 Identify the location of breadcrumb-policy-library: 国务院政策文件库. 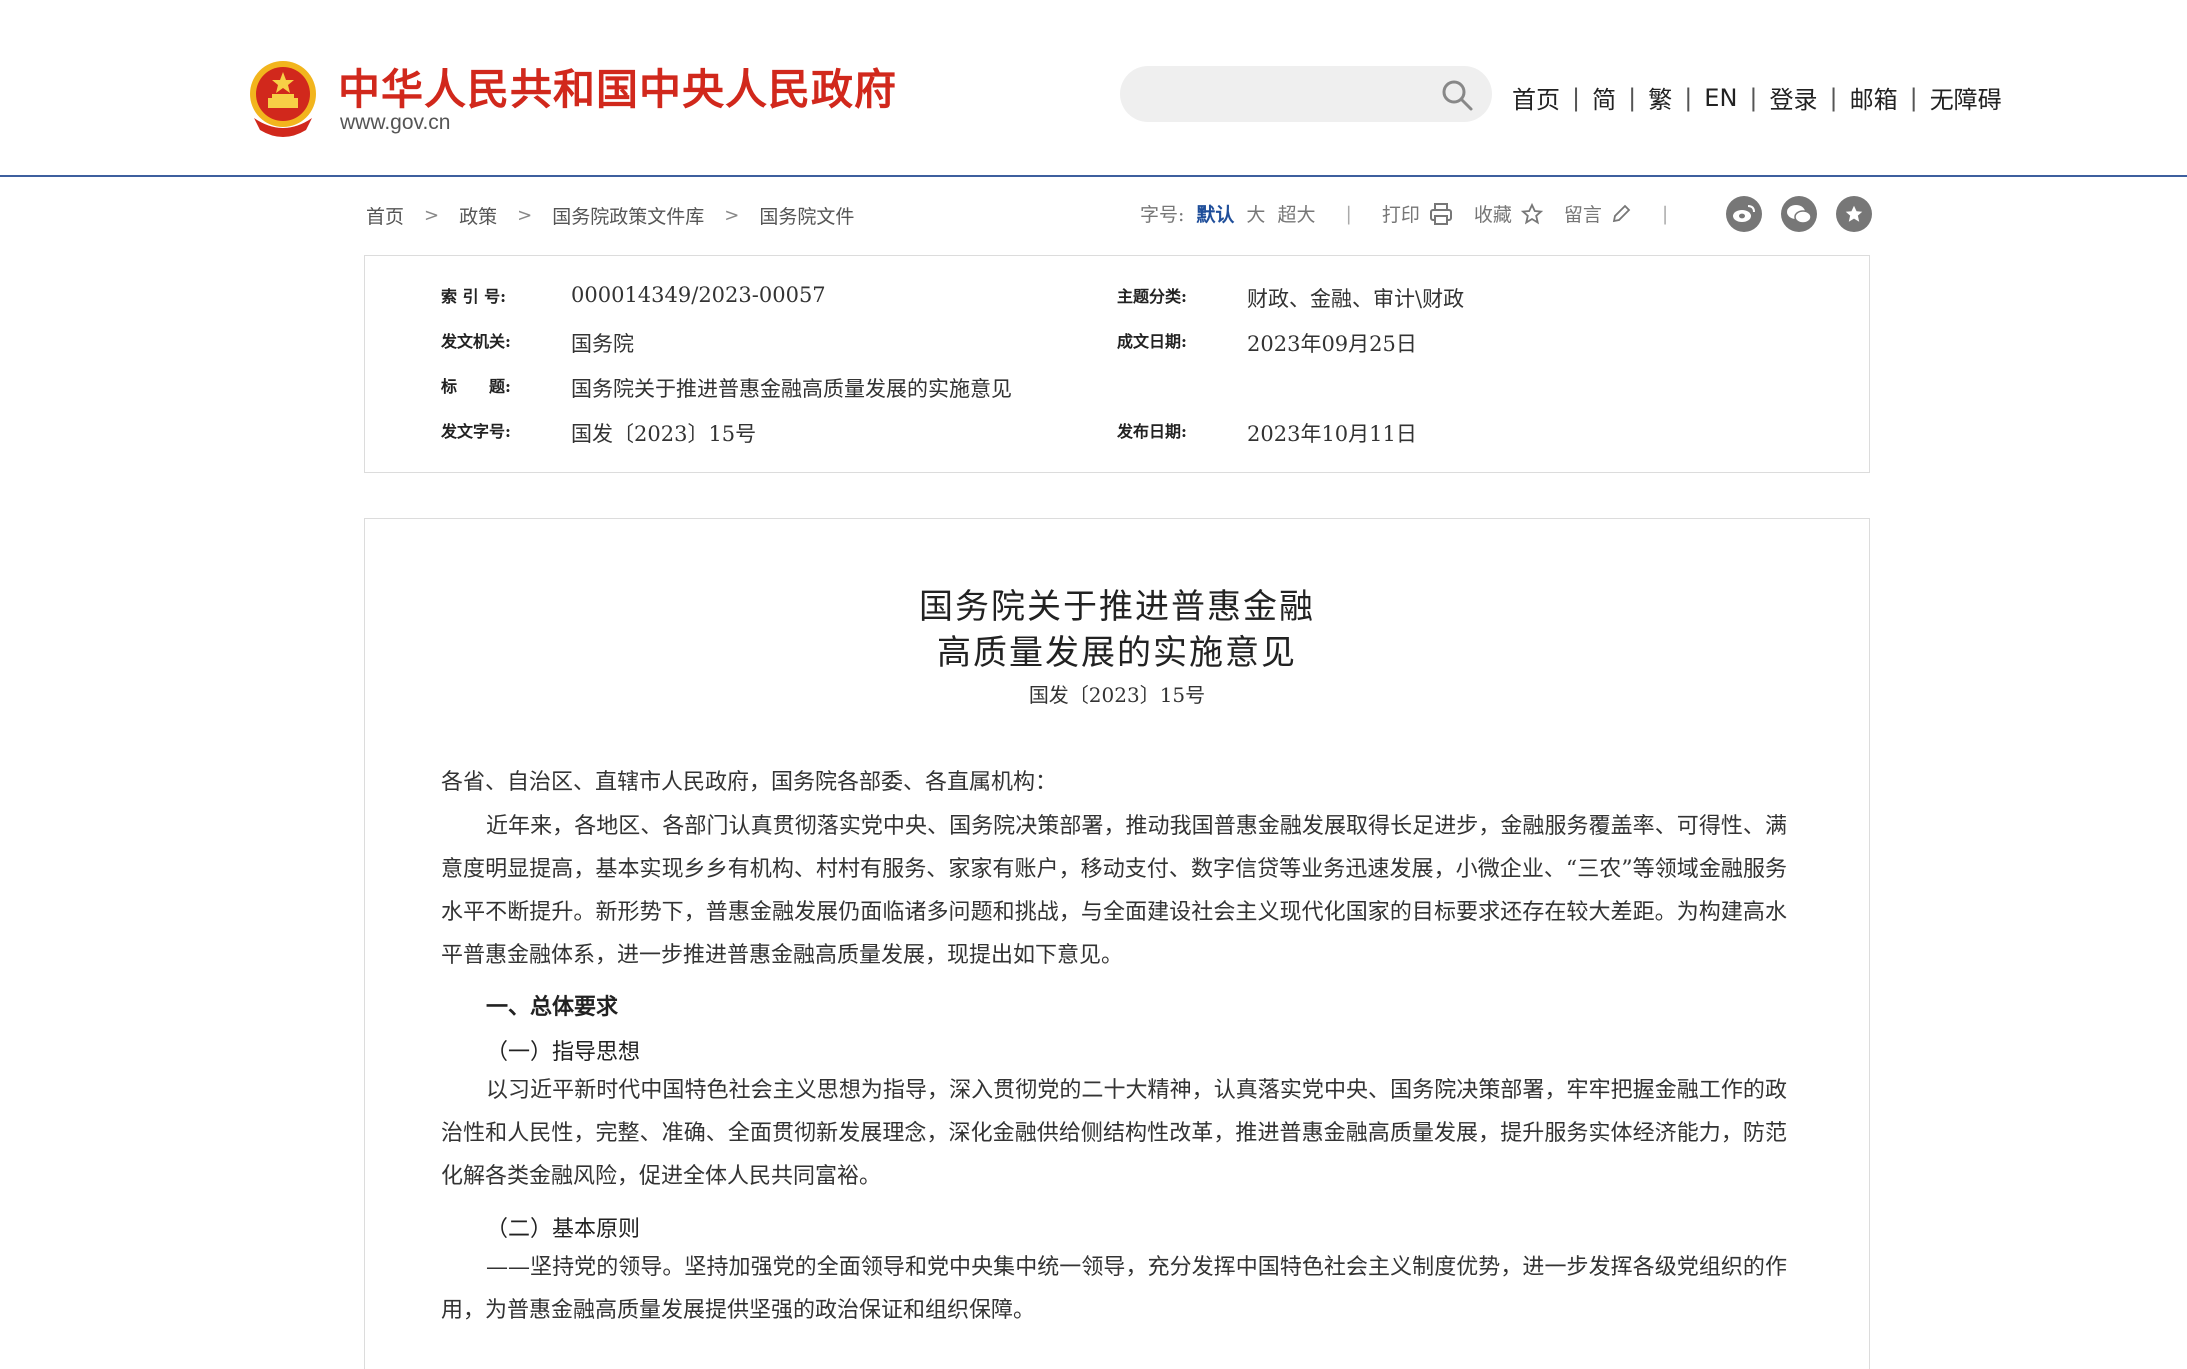
(628, 215).